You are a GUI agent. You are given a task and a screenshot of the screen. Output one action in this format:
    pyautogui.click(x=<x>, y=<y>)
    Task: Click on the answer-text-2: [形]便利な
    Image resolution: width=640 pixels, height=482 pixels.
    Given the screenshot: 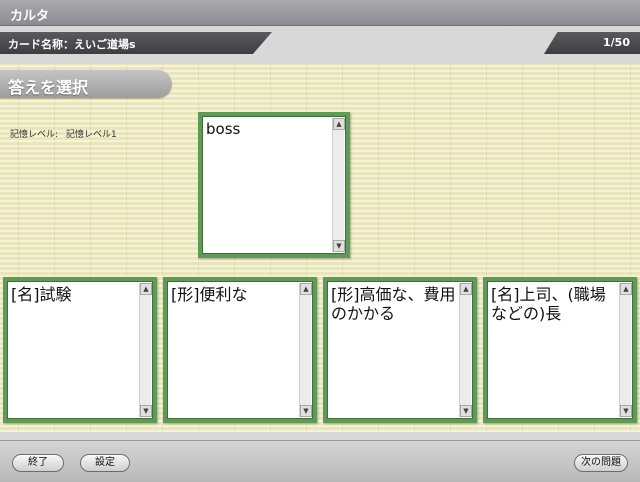 What is the action you would take?
    pyautogui.click(x=209, y=294)
    